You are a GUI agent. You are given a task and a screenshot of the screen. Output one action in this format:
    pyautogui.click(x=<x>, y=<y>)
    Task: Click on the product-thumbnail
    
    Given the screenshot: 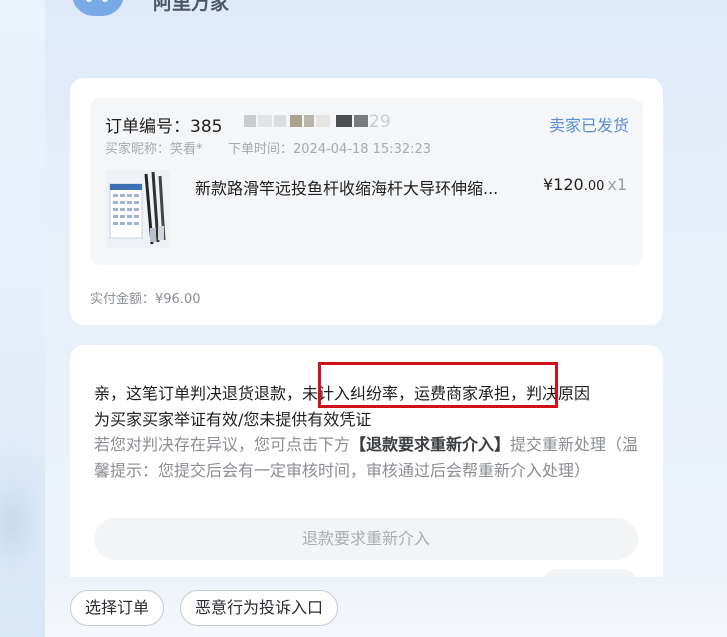 What is the action you would take?
    pyautogui.click(x=138, y=209)
    